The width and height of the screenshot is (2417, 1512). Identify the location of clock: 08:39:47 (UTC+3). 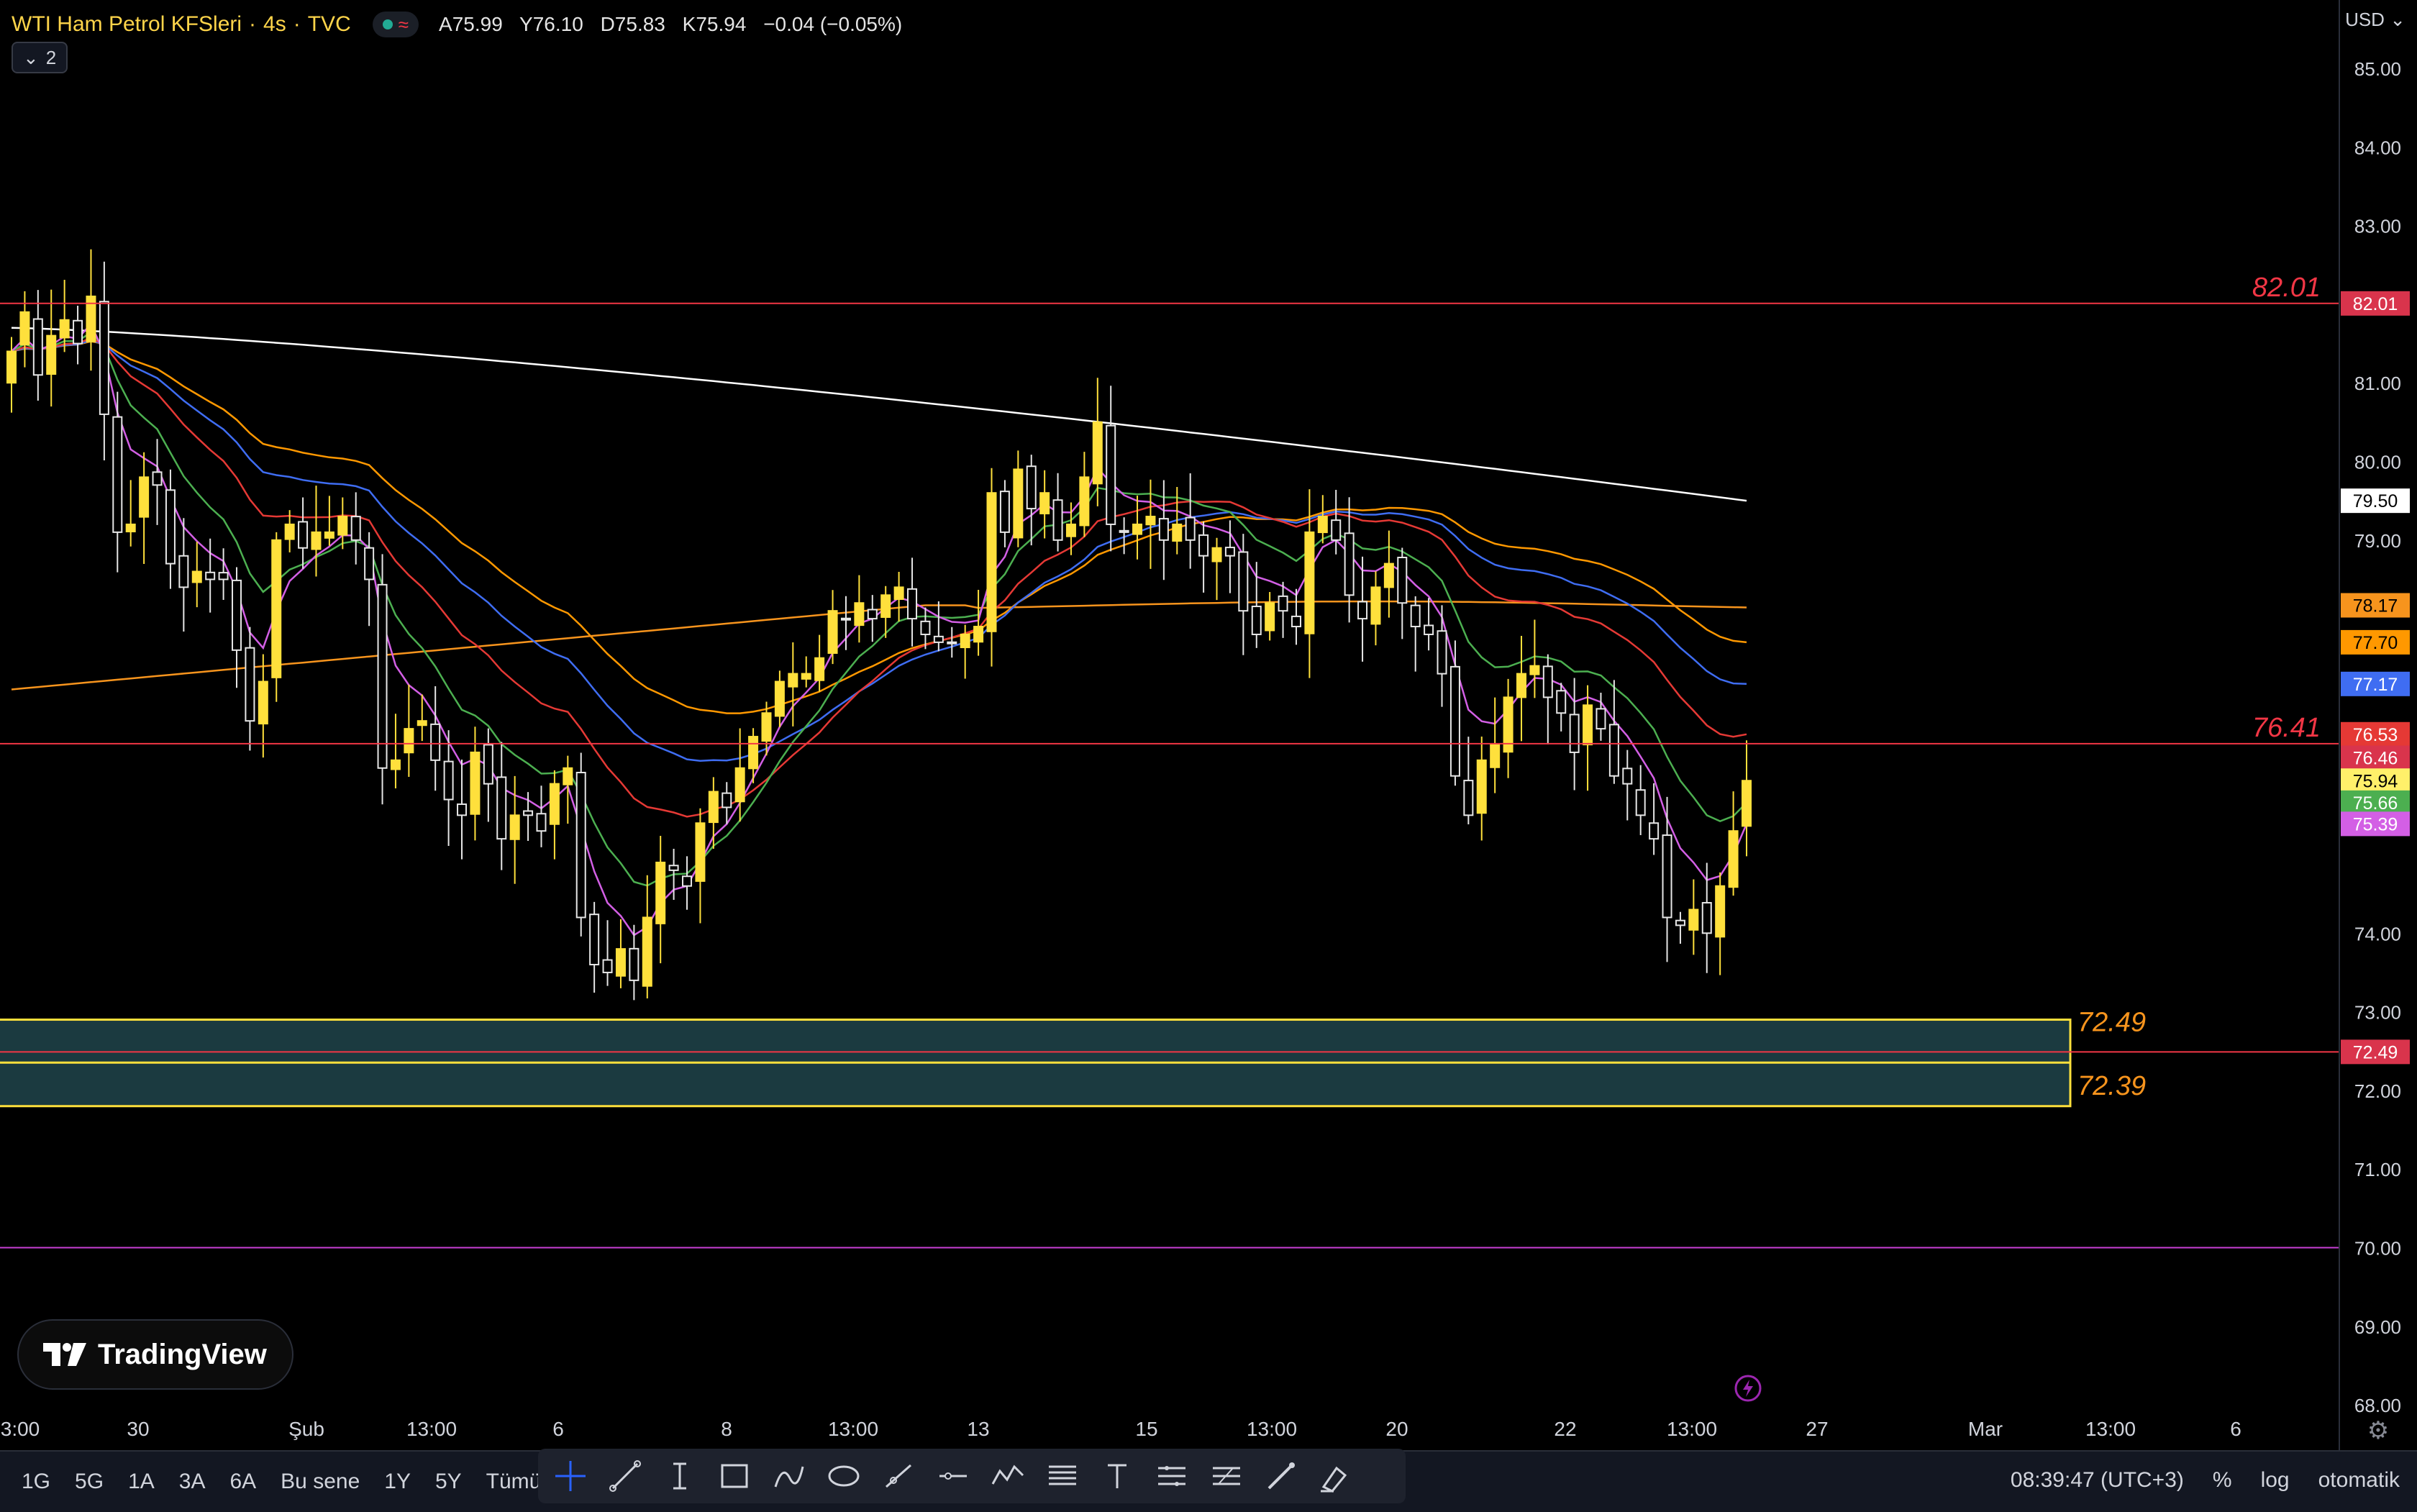
(2098, 1481).